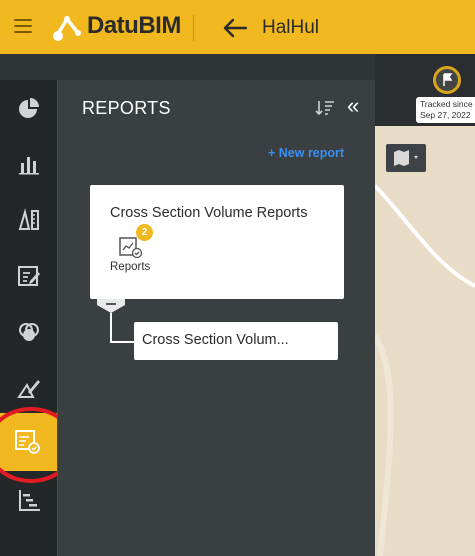 Image resolution: width=475 pixels, height=556 pixels. I want to click on report-group-title: Cross Section Volume Reports, so click(209, 213).